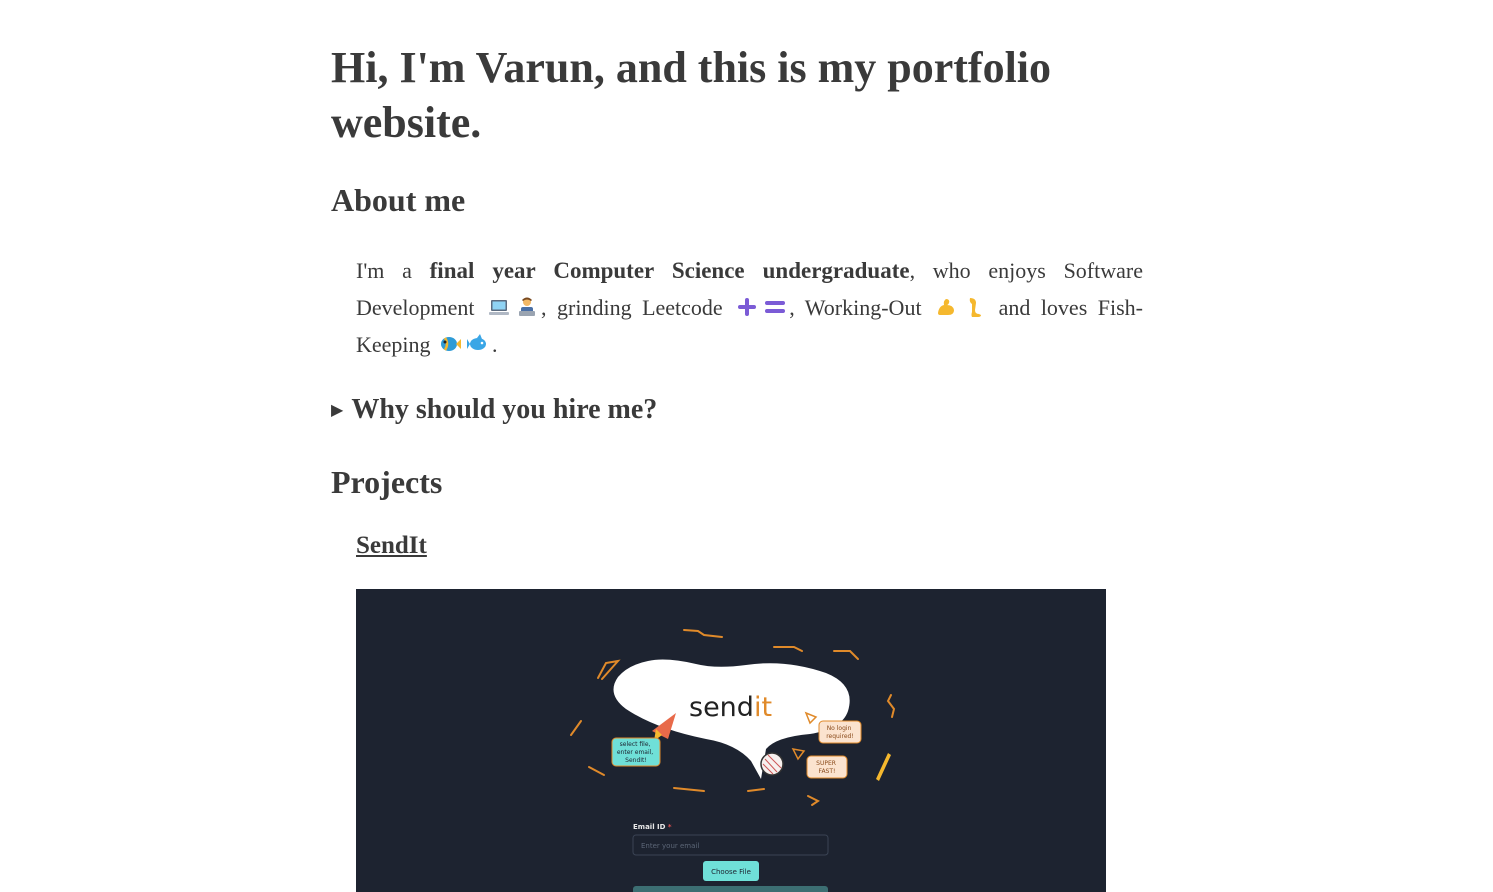 The height and width of the screenshot is (892, 1493). Describe the element at coordinates (504, 409) in the screenshot. I see `hire-me-summary: Why should you hire me?` at that location.